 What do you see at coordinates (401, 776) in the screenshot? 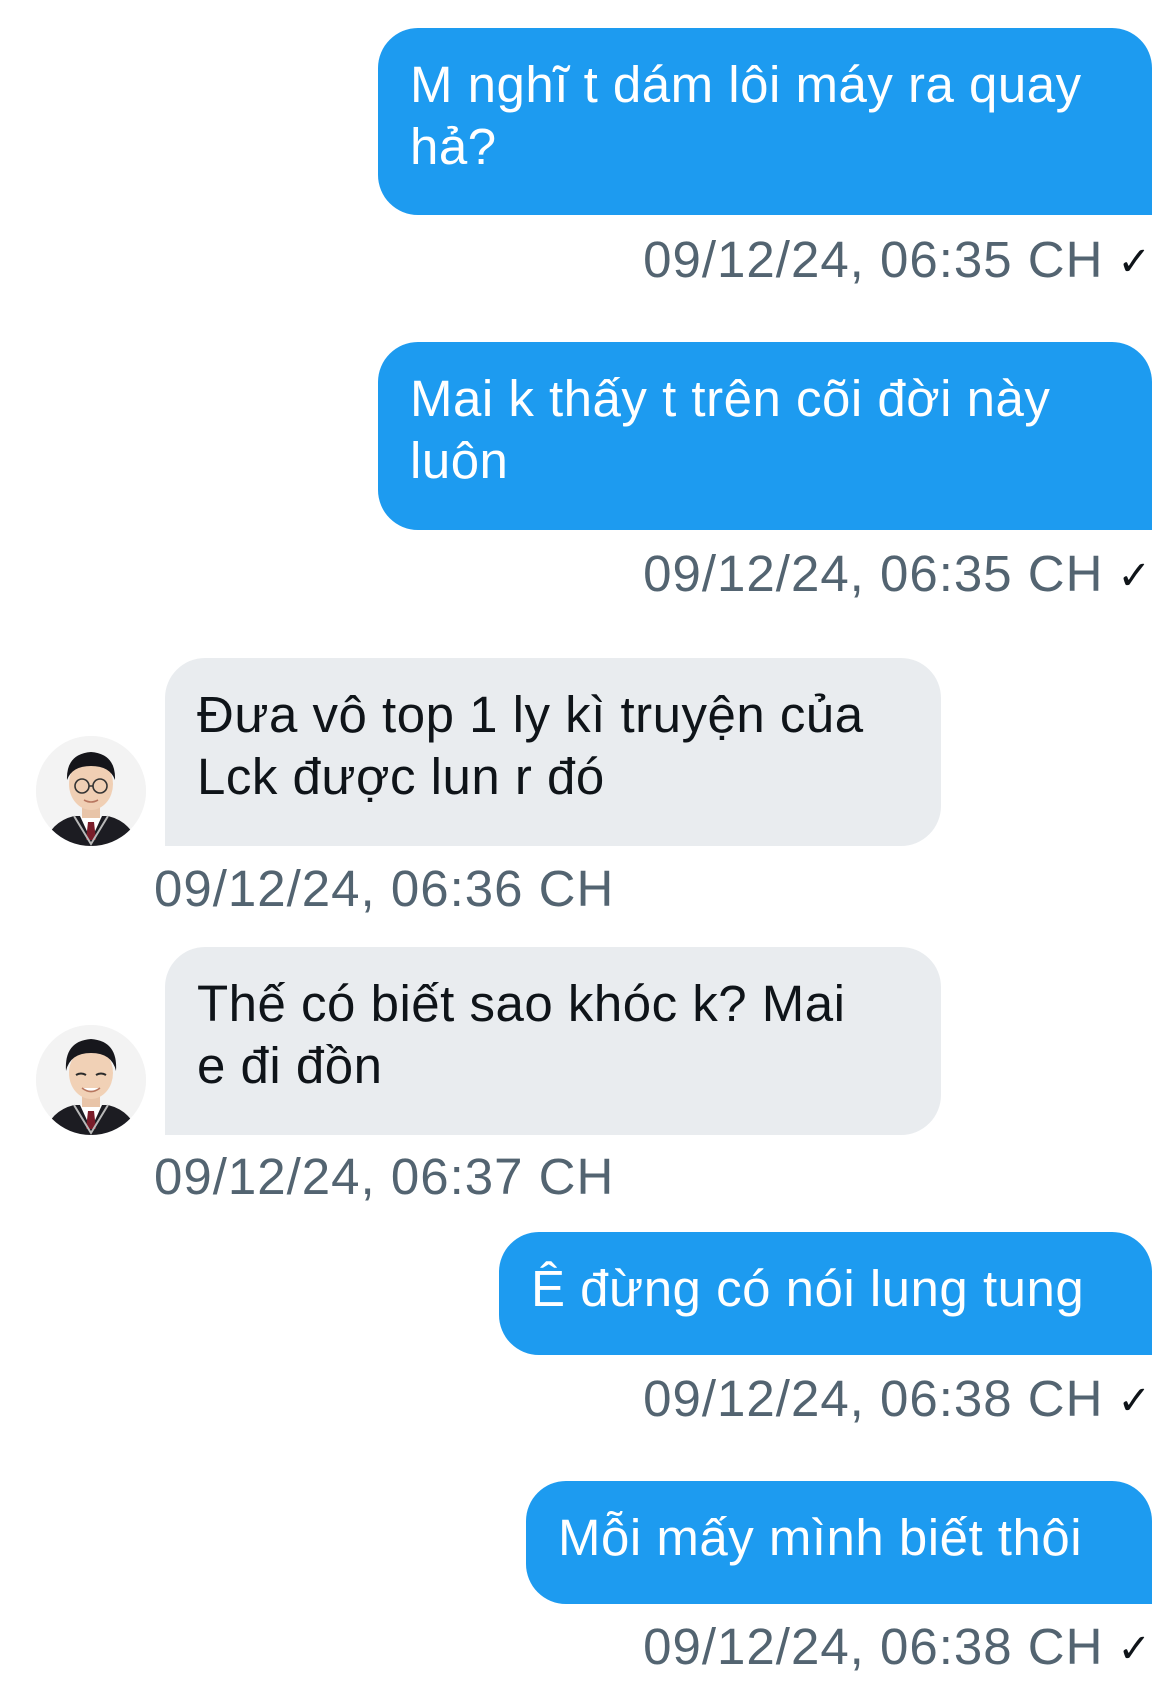
I see `message-text-line: Lck được lun r đó` at bounding box center [401, 776].